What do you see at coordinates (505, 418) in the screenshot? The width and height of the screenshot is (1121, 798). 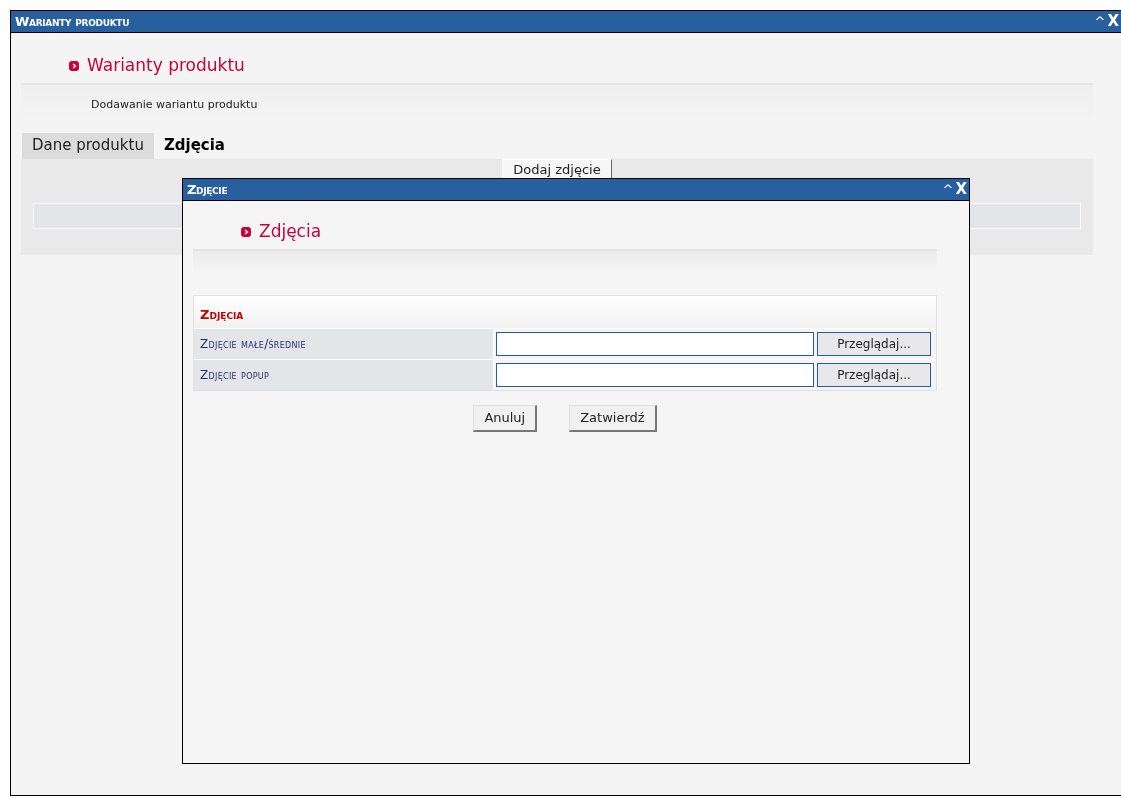 I see `cancel-button: Anuluj` at bounding box center [505, 418].